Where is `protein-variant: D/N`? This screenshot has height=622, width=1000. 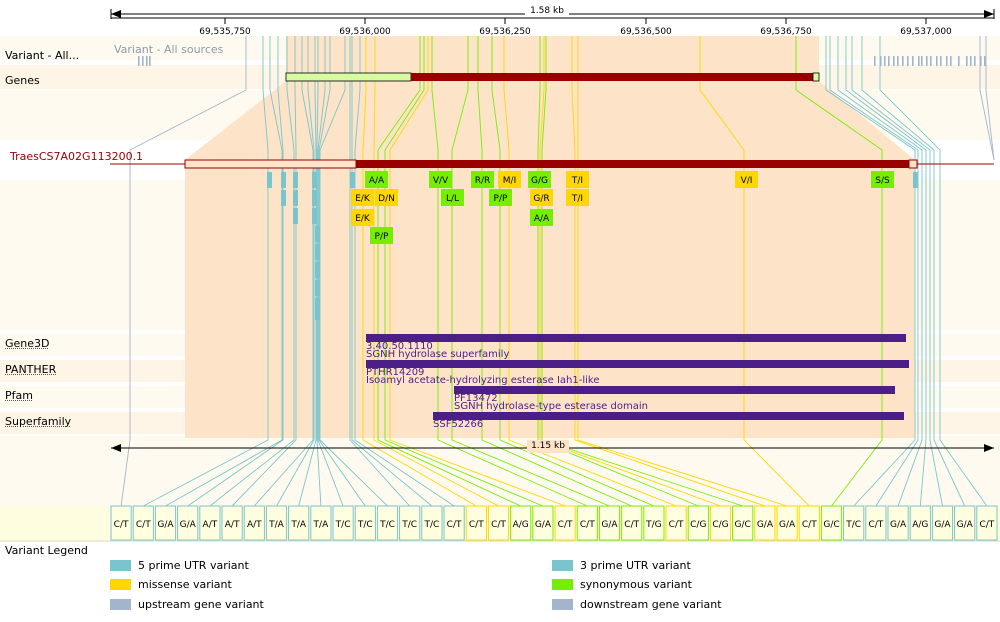 protein-variant: D/N is located at coordinates (386, 197).